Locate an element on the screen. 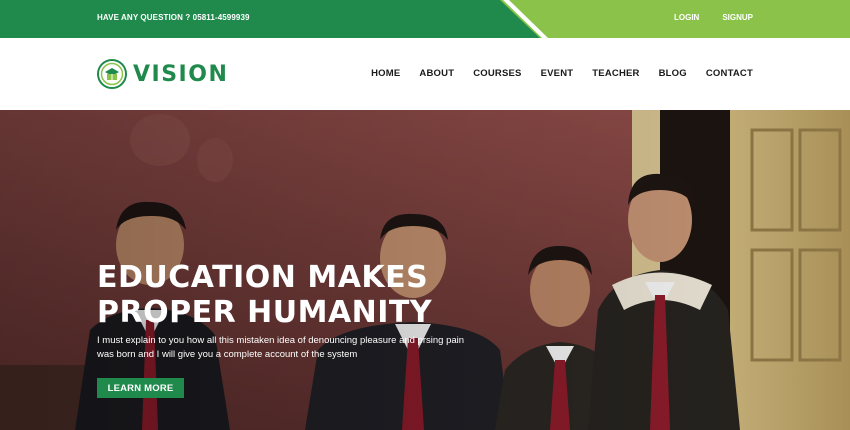 The width and height of the screenshot is (850, 430). learn-more-button: LEARN MORE is located at coordinates (140, 388).